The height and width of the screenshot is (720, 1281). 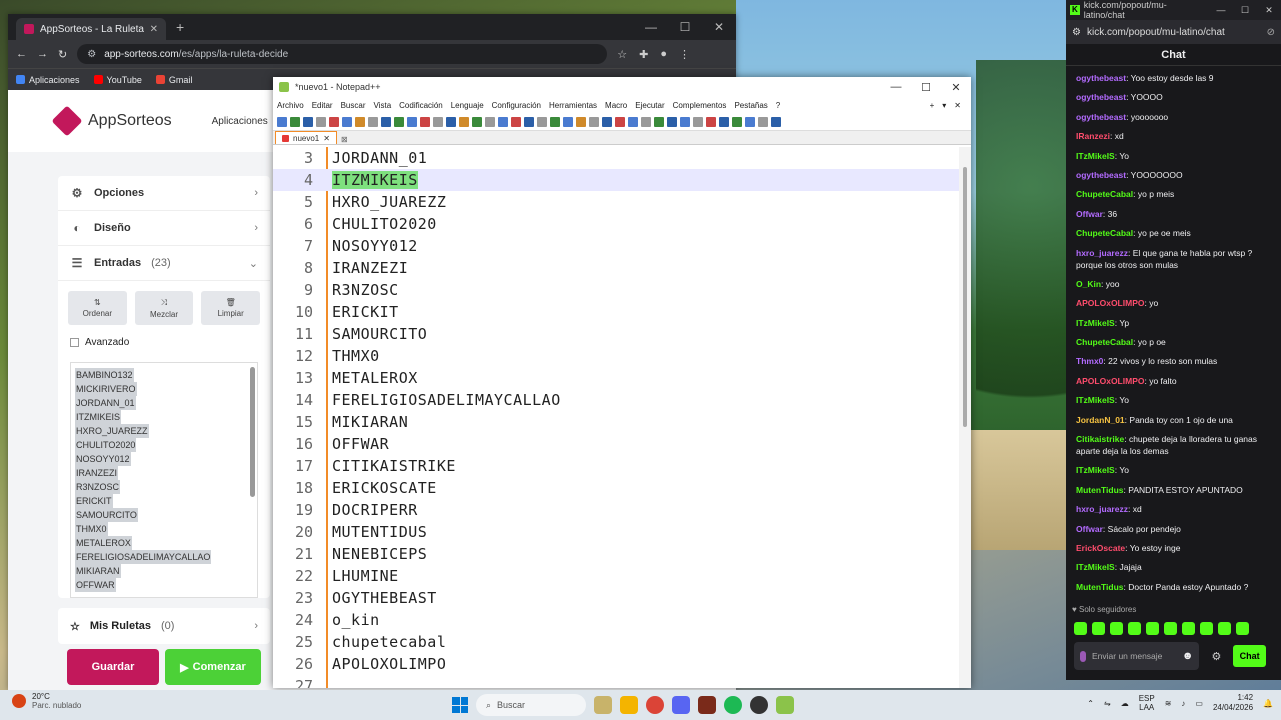 What do you see at coordinates (74, 342) in the screenshot?
I see `advanced-checkbox` at bounding box center [74, 342].